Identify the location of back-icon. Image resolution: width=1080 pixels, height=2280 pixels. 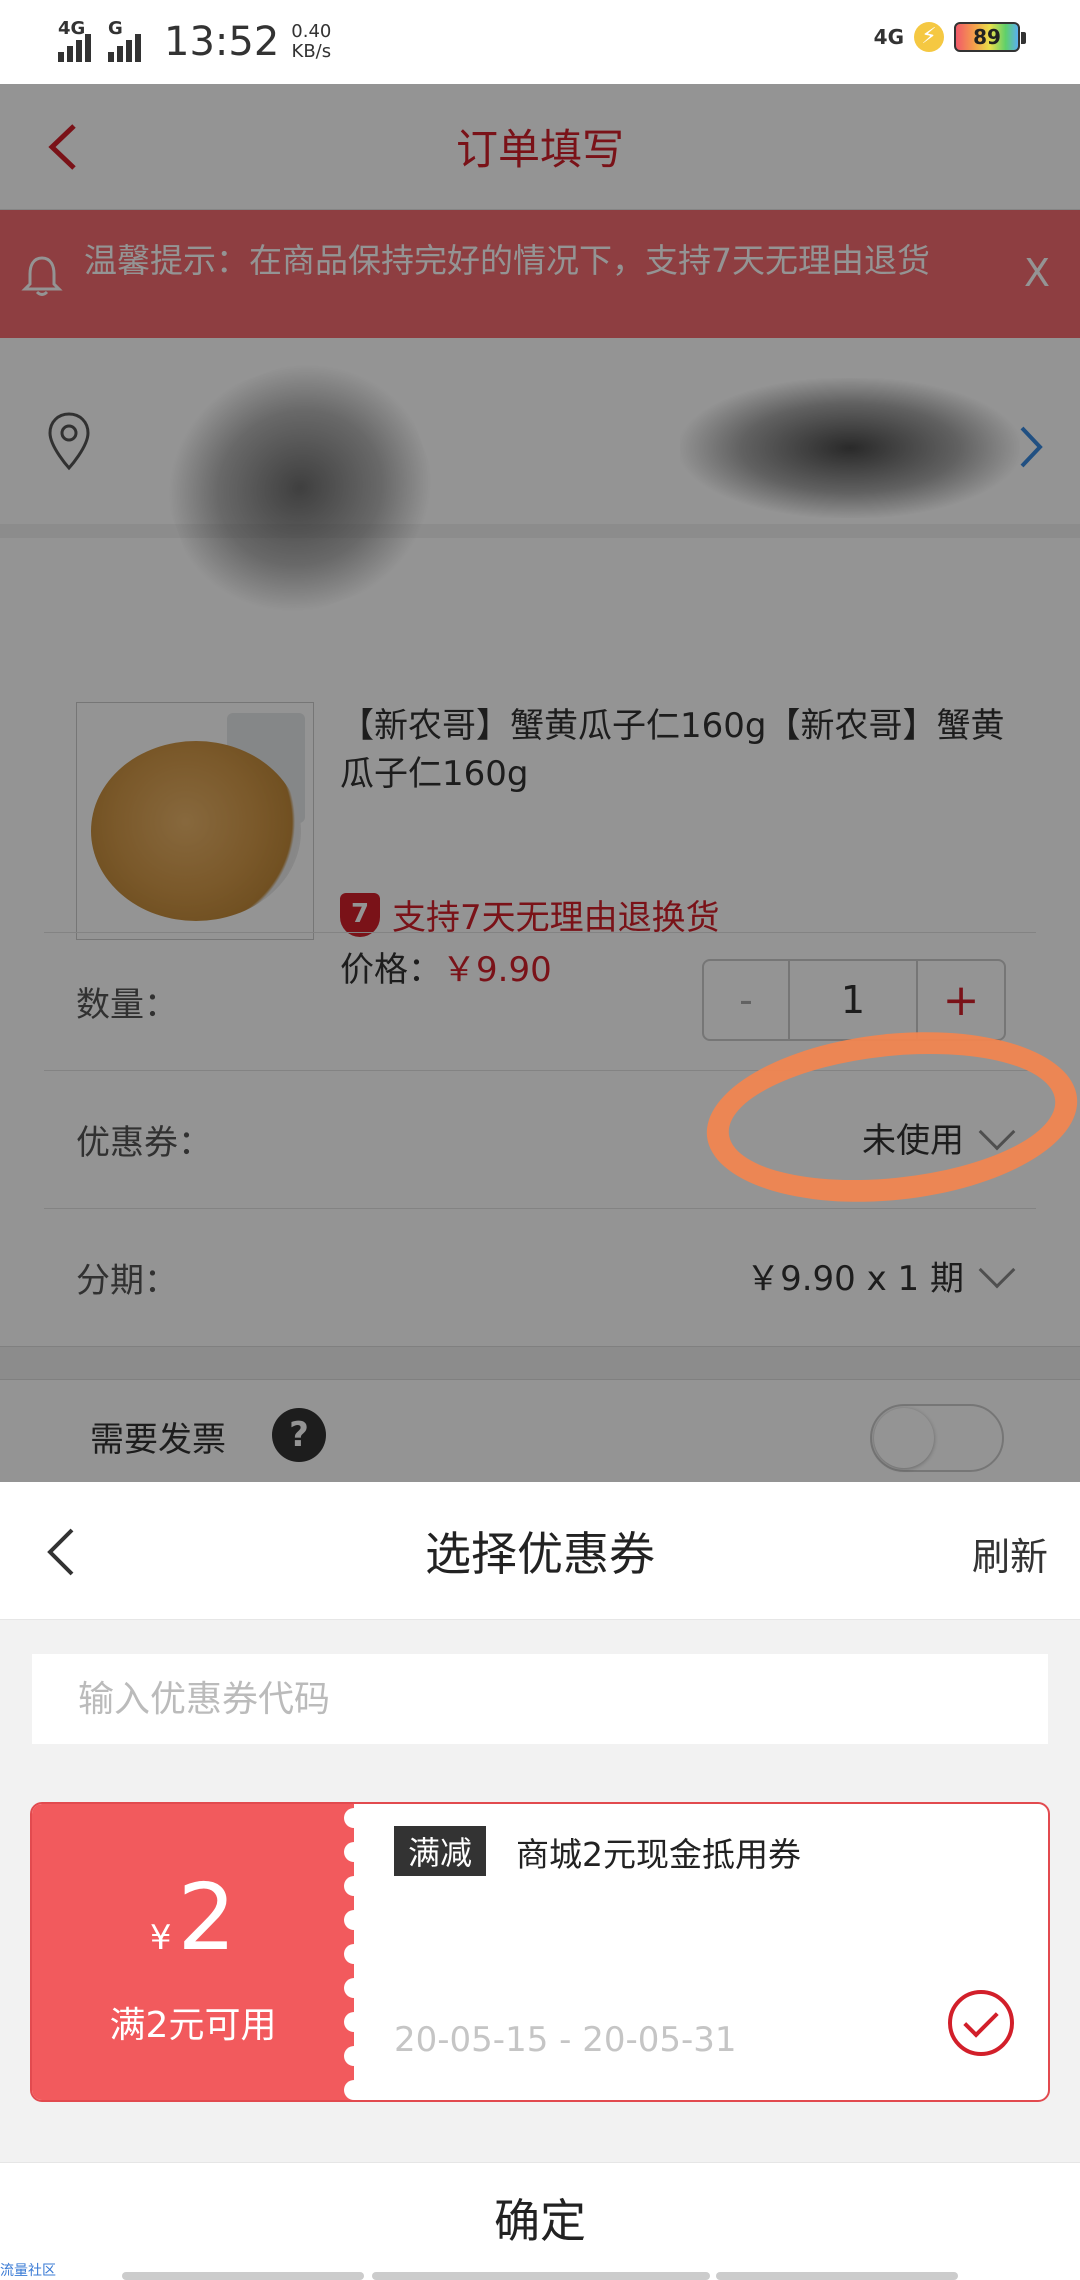
(62, 1552).